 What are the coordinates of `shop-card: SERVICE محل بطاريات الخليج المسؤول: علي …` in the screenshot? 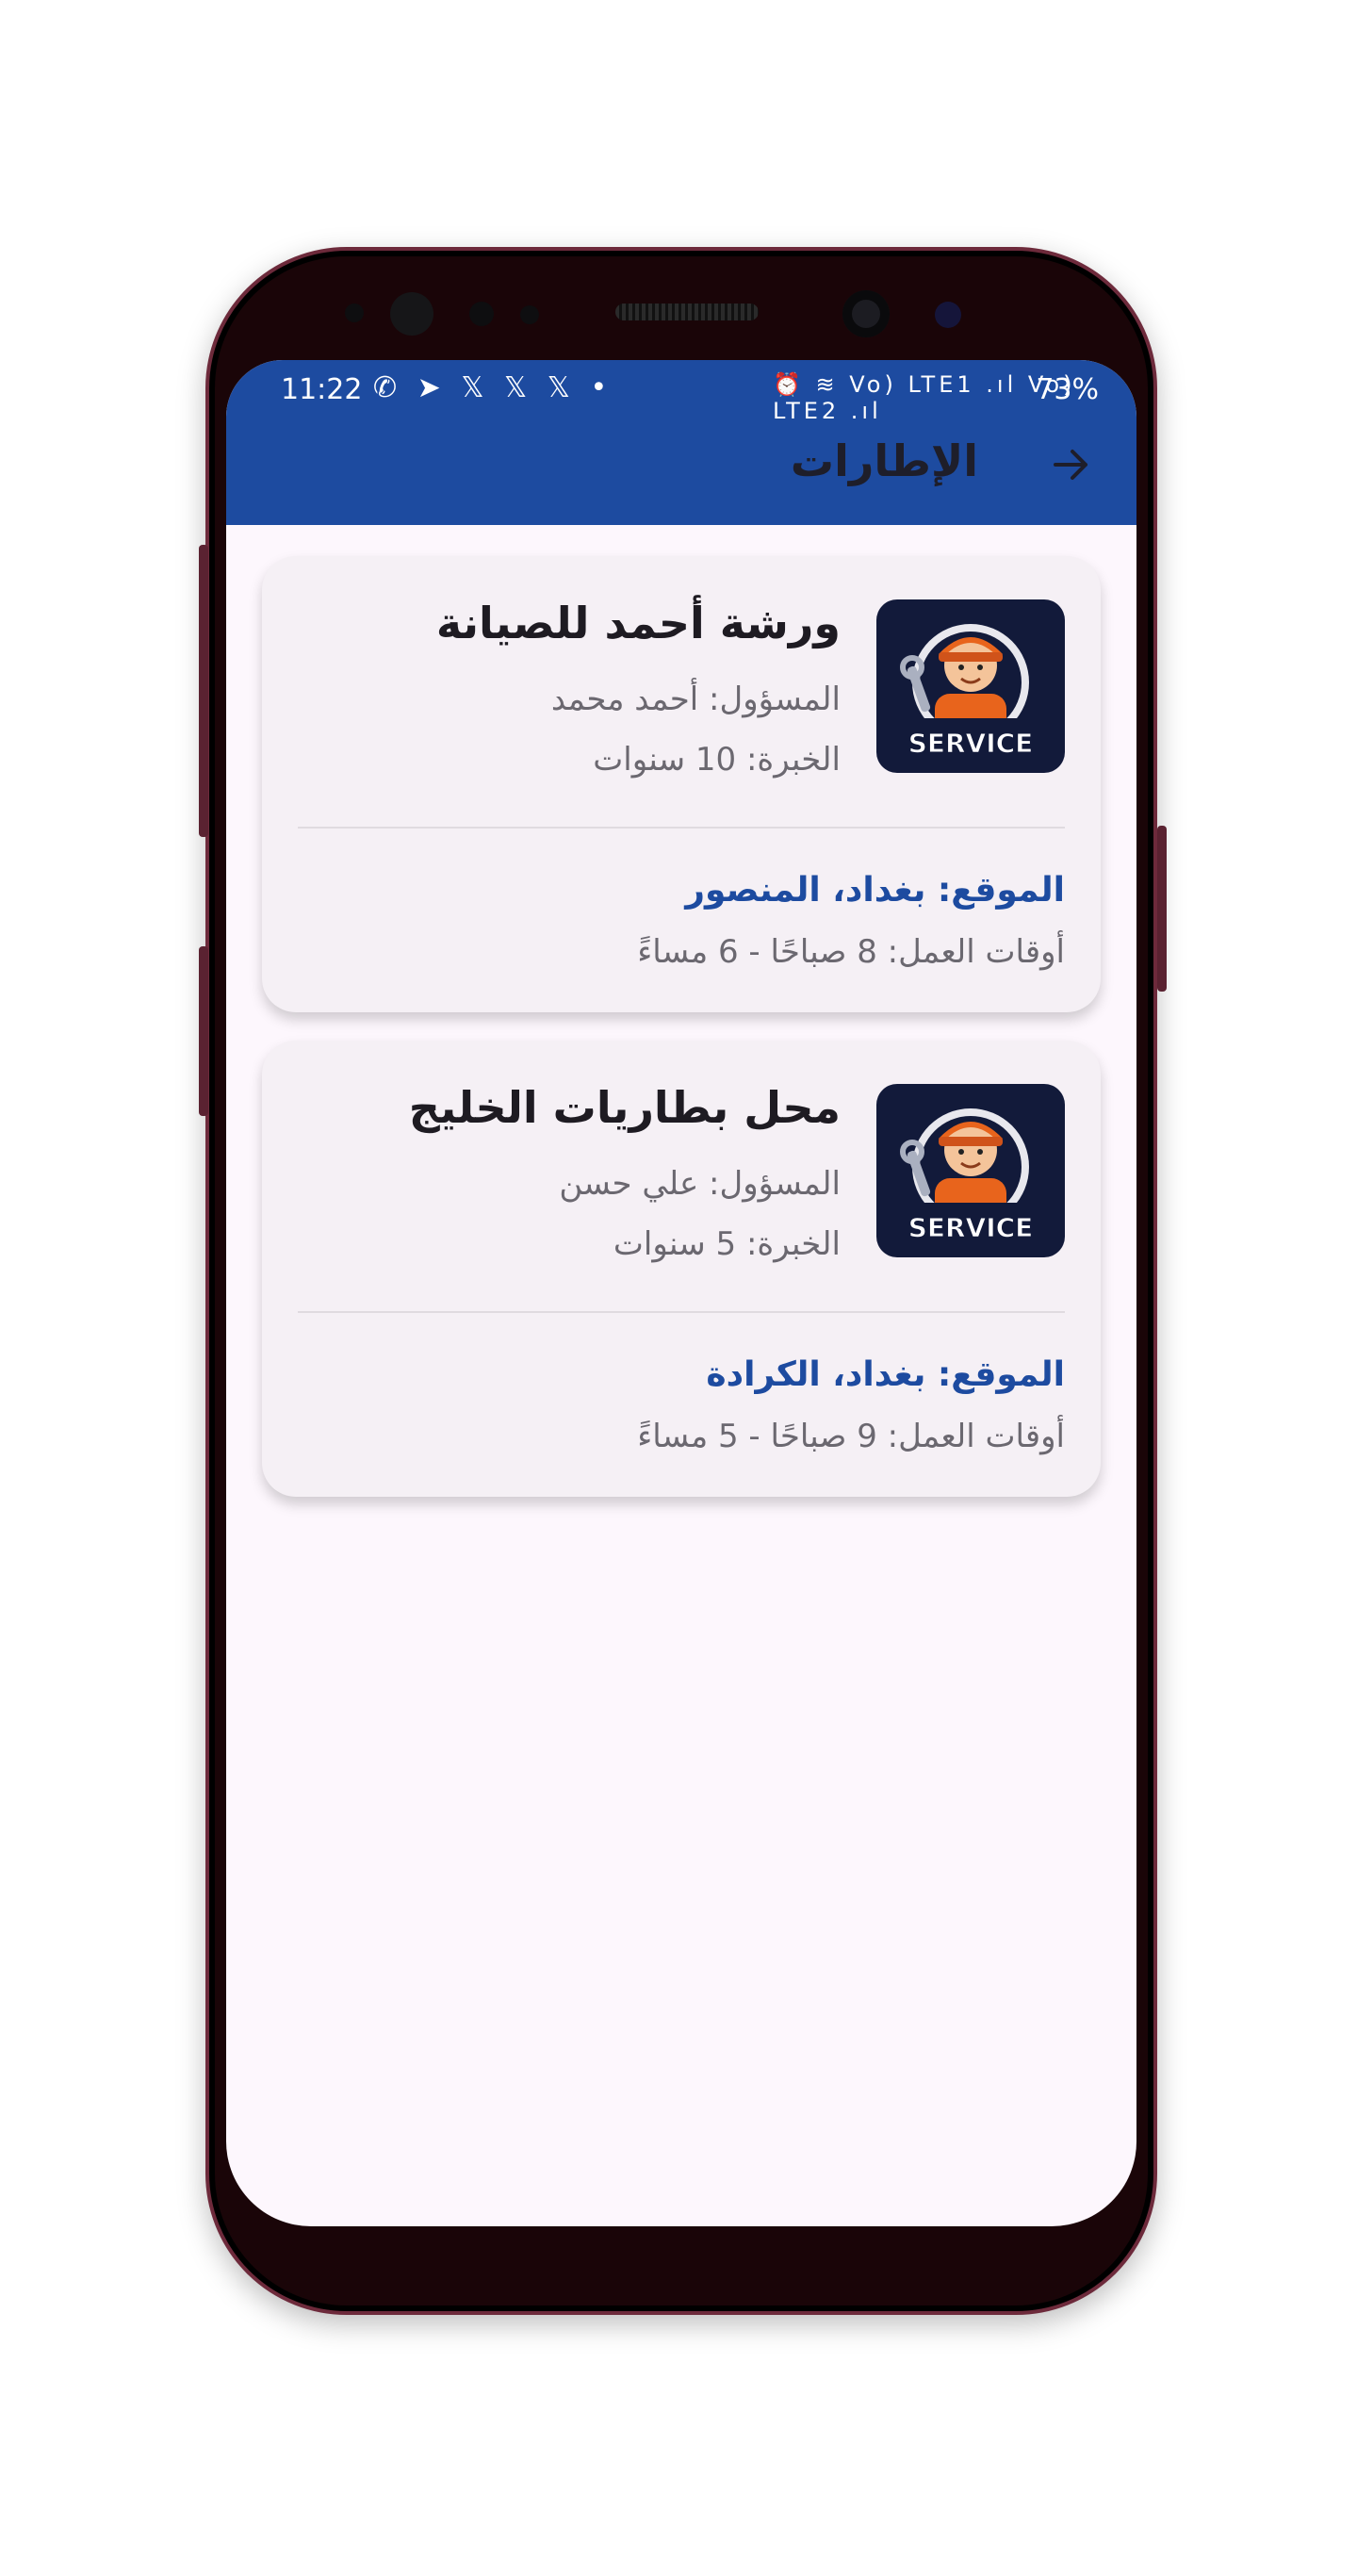 It's located at (681, 1269).